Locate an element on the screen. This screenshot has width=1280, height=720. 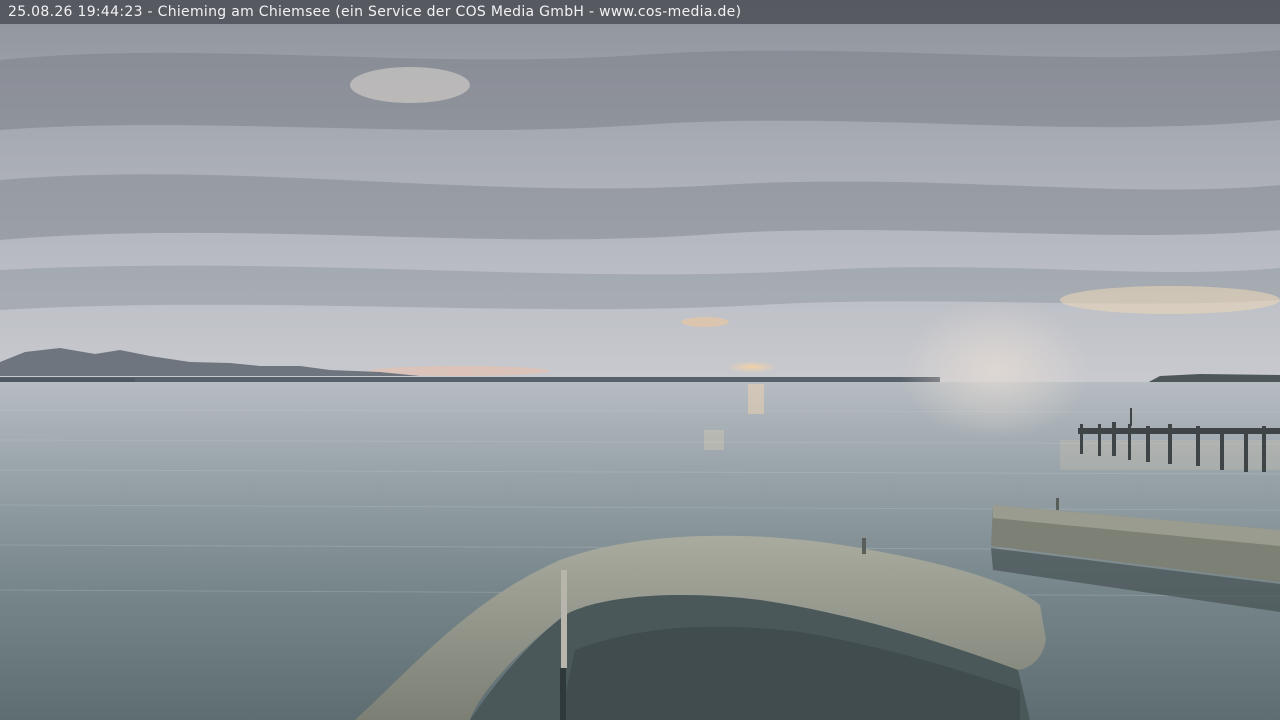
lens-glare is located at coordinates (995, 370).